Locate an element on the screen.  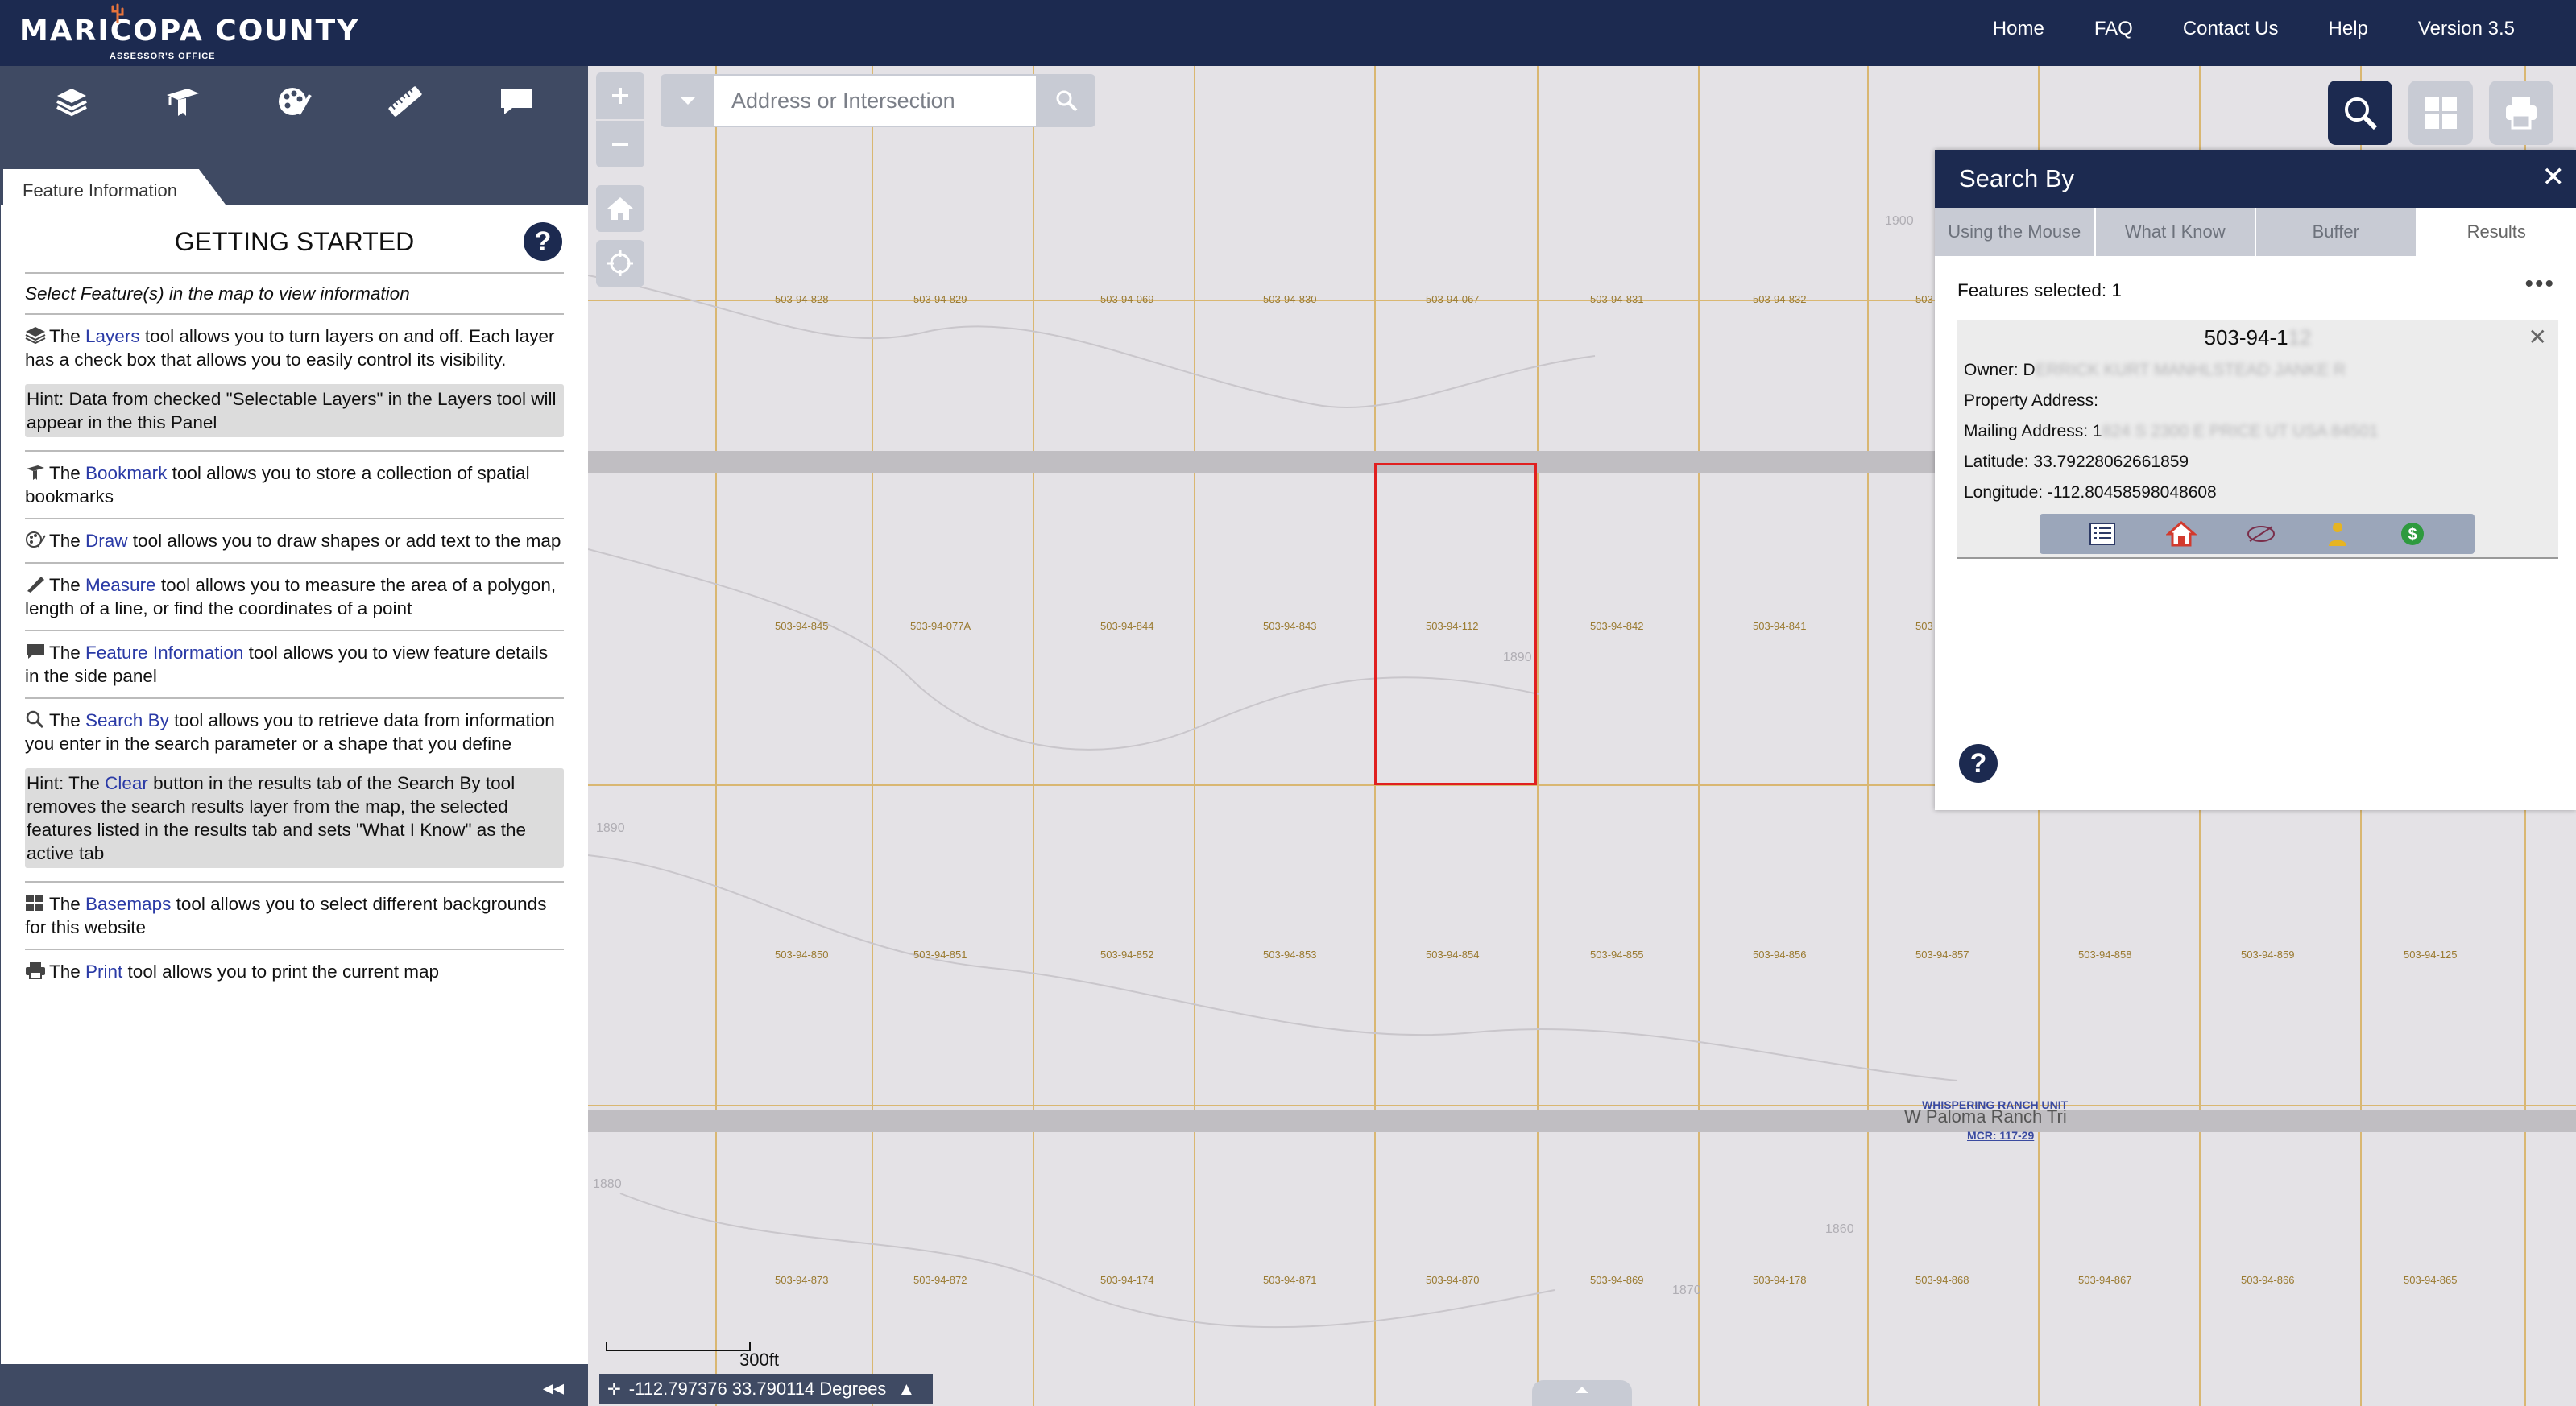
bookmark-link: Bookmark is located at coordinates (126, 473).